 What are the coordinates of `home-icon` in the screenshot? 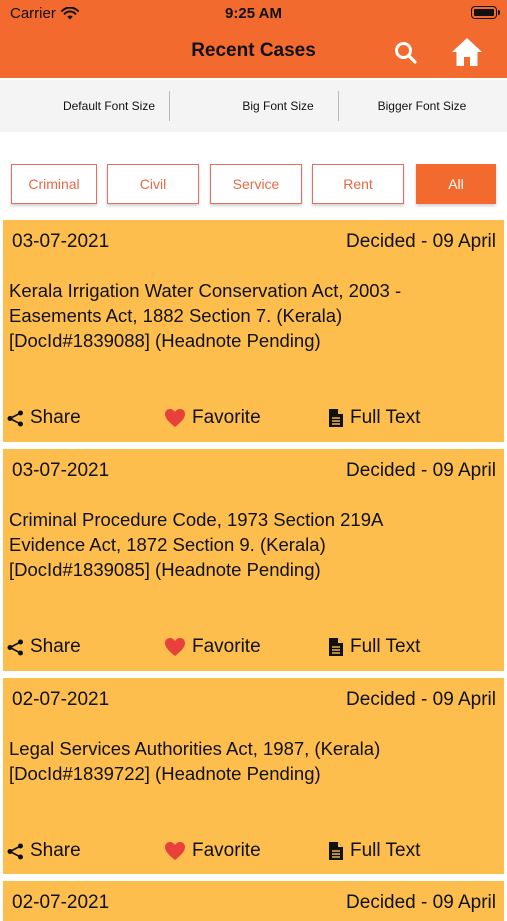 It's located at (467, 52).